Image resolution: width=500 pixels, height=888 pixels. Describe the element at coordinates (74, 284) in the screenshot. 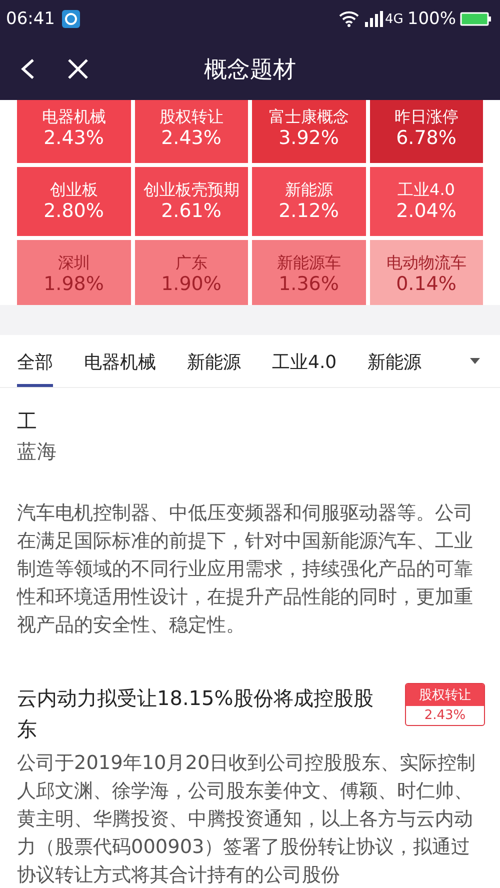

I see `concept-change: 1.98%` at that location.